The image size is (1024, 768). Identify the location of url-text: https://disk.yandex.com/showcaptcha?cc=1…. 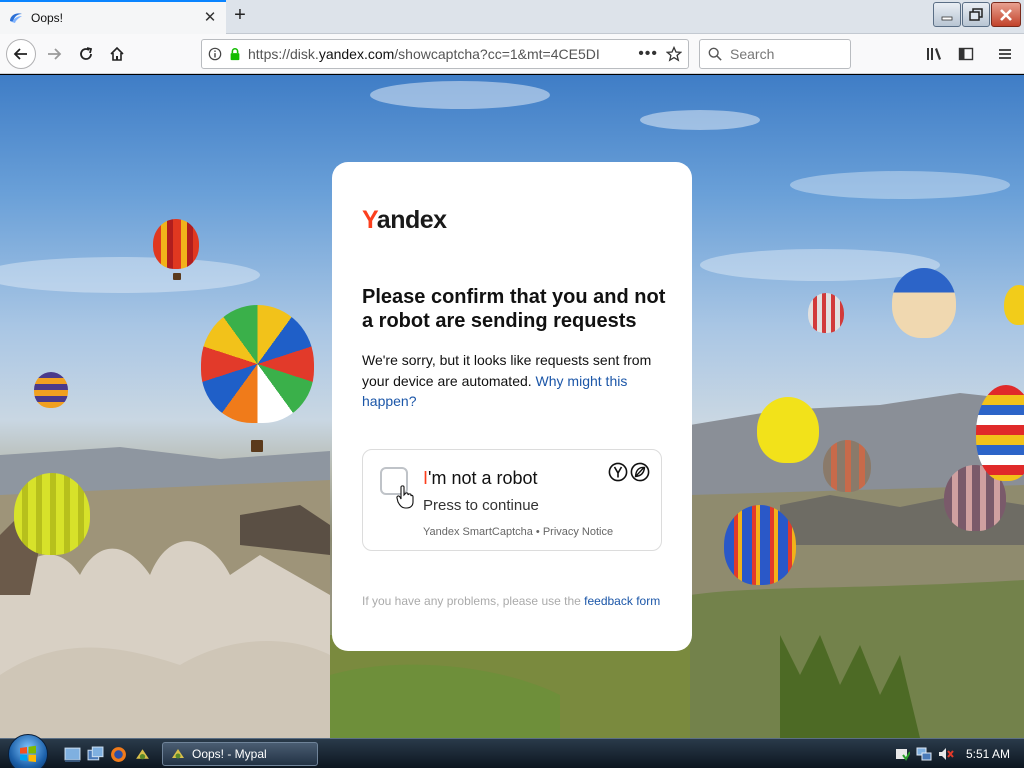
(439, 54).